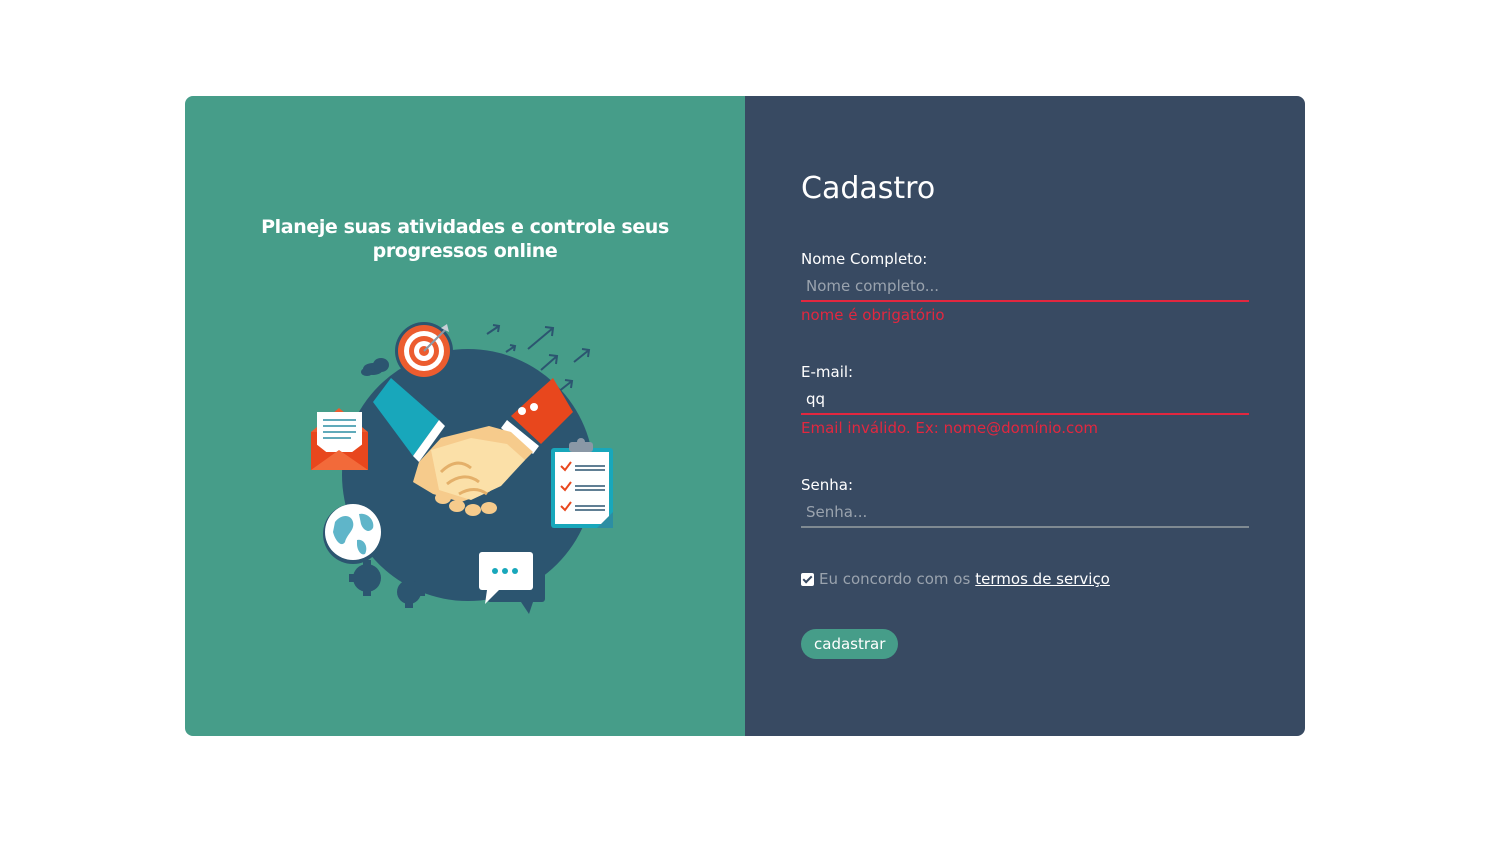 The width and height of the screenshot is (1503, 855). I want to click on target-icon, so click(424, 351).